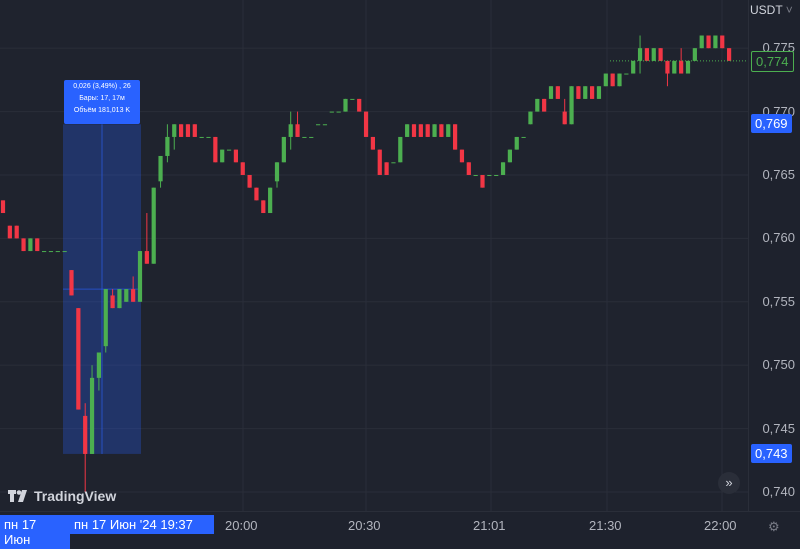 Image resolution: width=800 pixels, height=549 pixels. Describe the element at coordinates (778, 238) in the screenshot. I see `price-tick-label: 0,760` at that location.